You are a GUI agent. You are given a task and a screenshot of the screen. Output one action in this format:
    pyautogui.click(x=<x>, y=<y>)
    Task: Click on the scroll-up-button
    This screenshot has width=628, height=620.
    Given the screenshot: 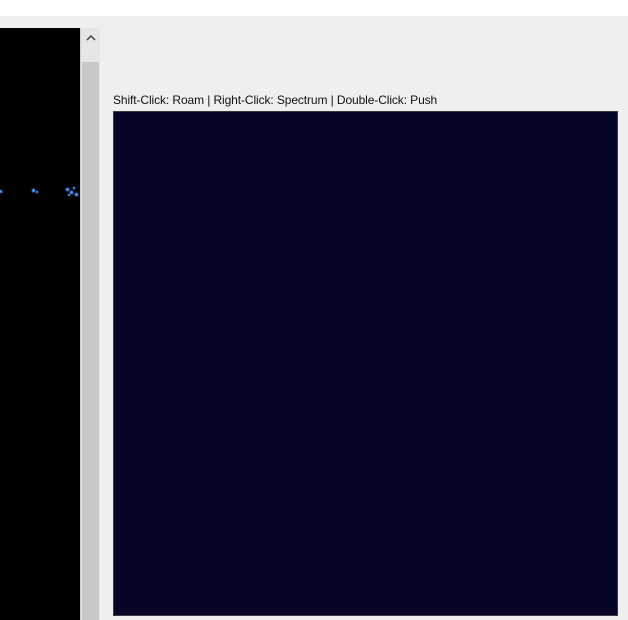 What is the action you would take?
    pyautogui.click(x=90, y=38)
    